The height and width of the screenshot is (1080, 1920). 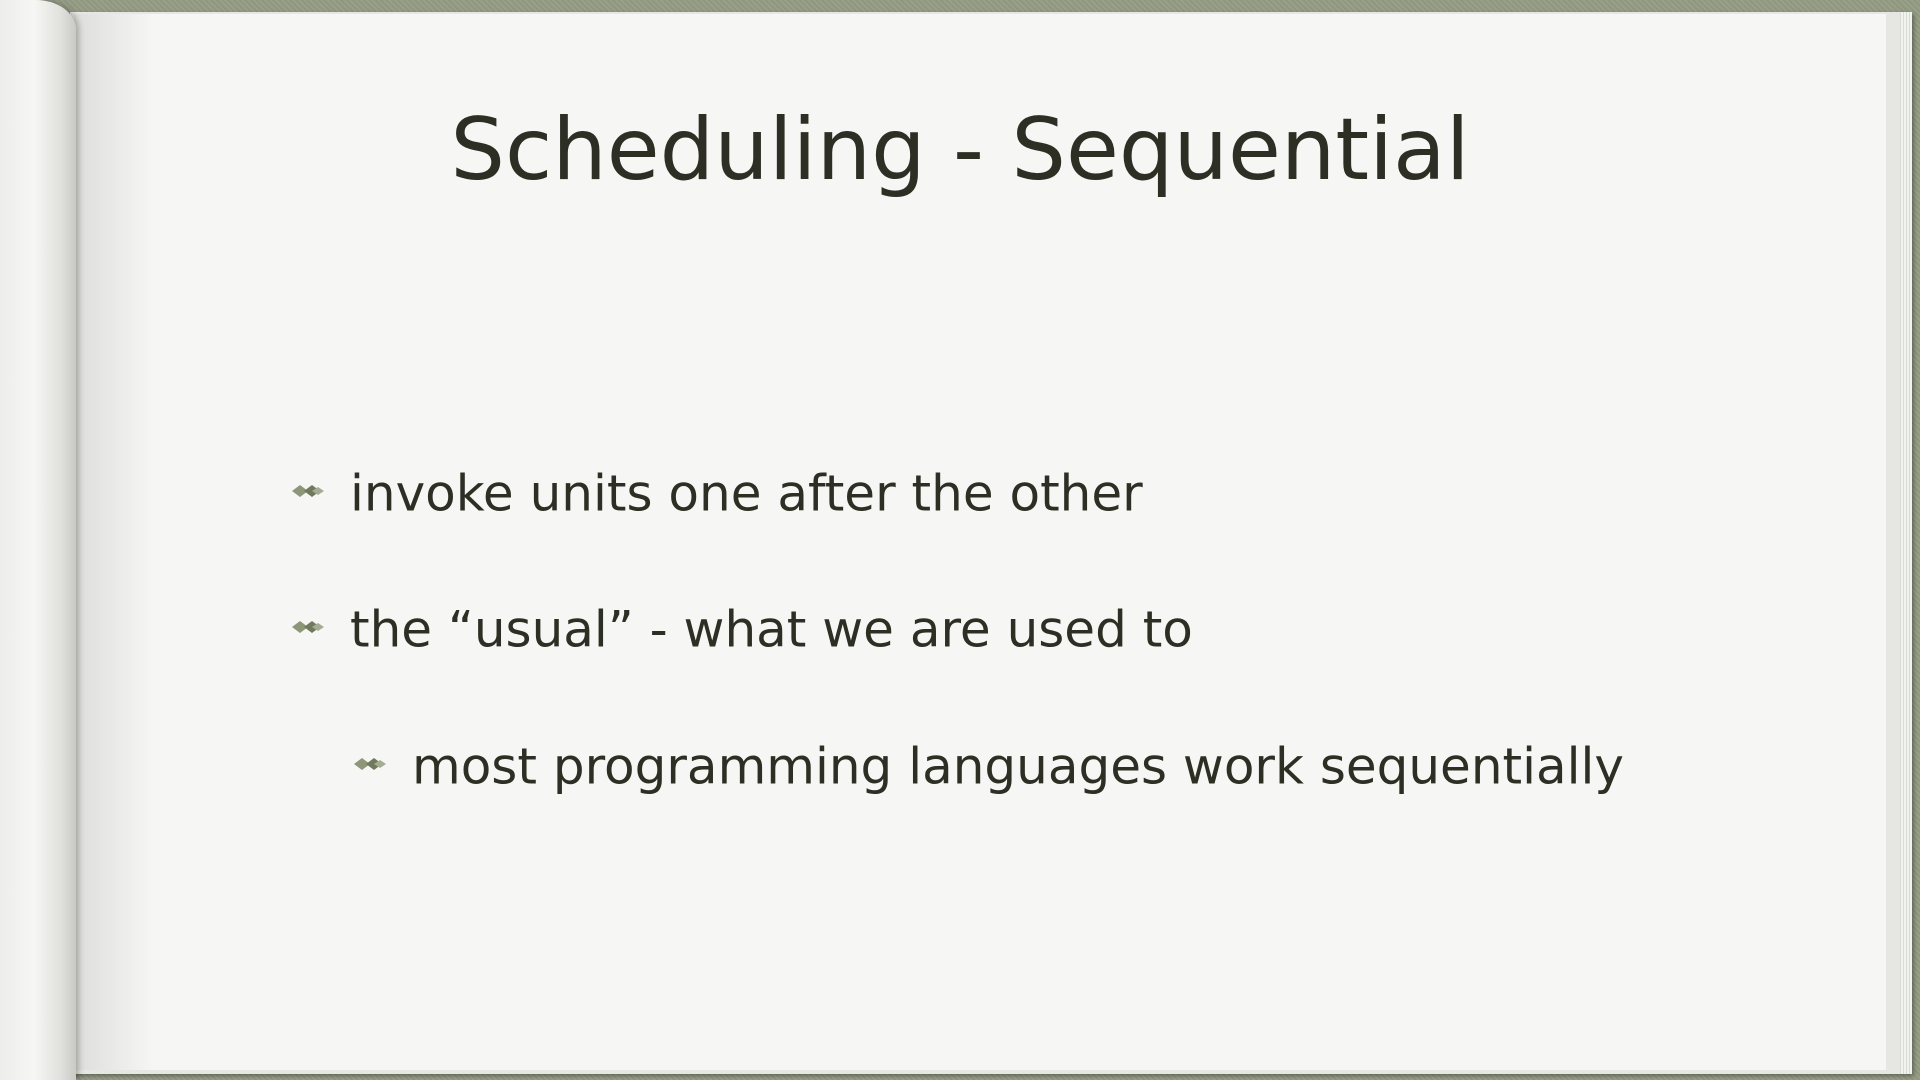 What do you see at coordinates (960, 150) in the screenshot?
I see `slide-title: Scheduling - Sequential` at bounding box center [960, 150].